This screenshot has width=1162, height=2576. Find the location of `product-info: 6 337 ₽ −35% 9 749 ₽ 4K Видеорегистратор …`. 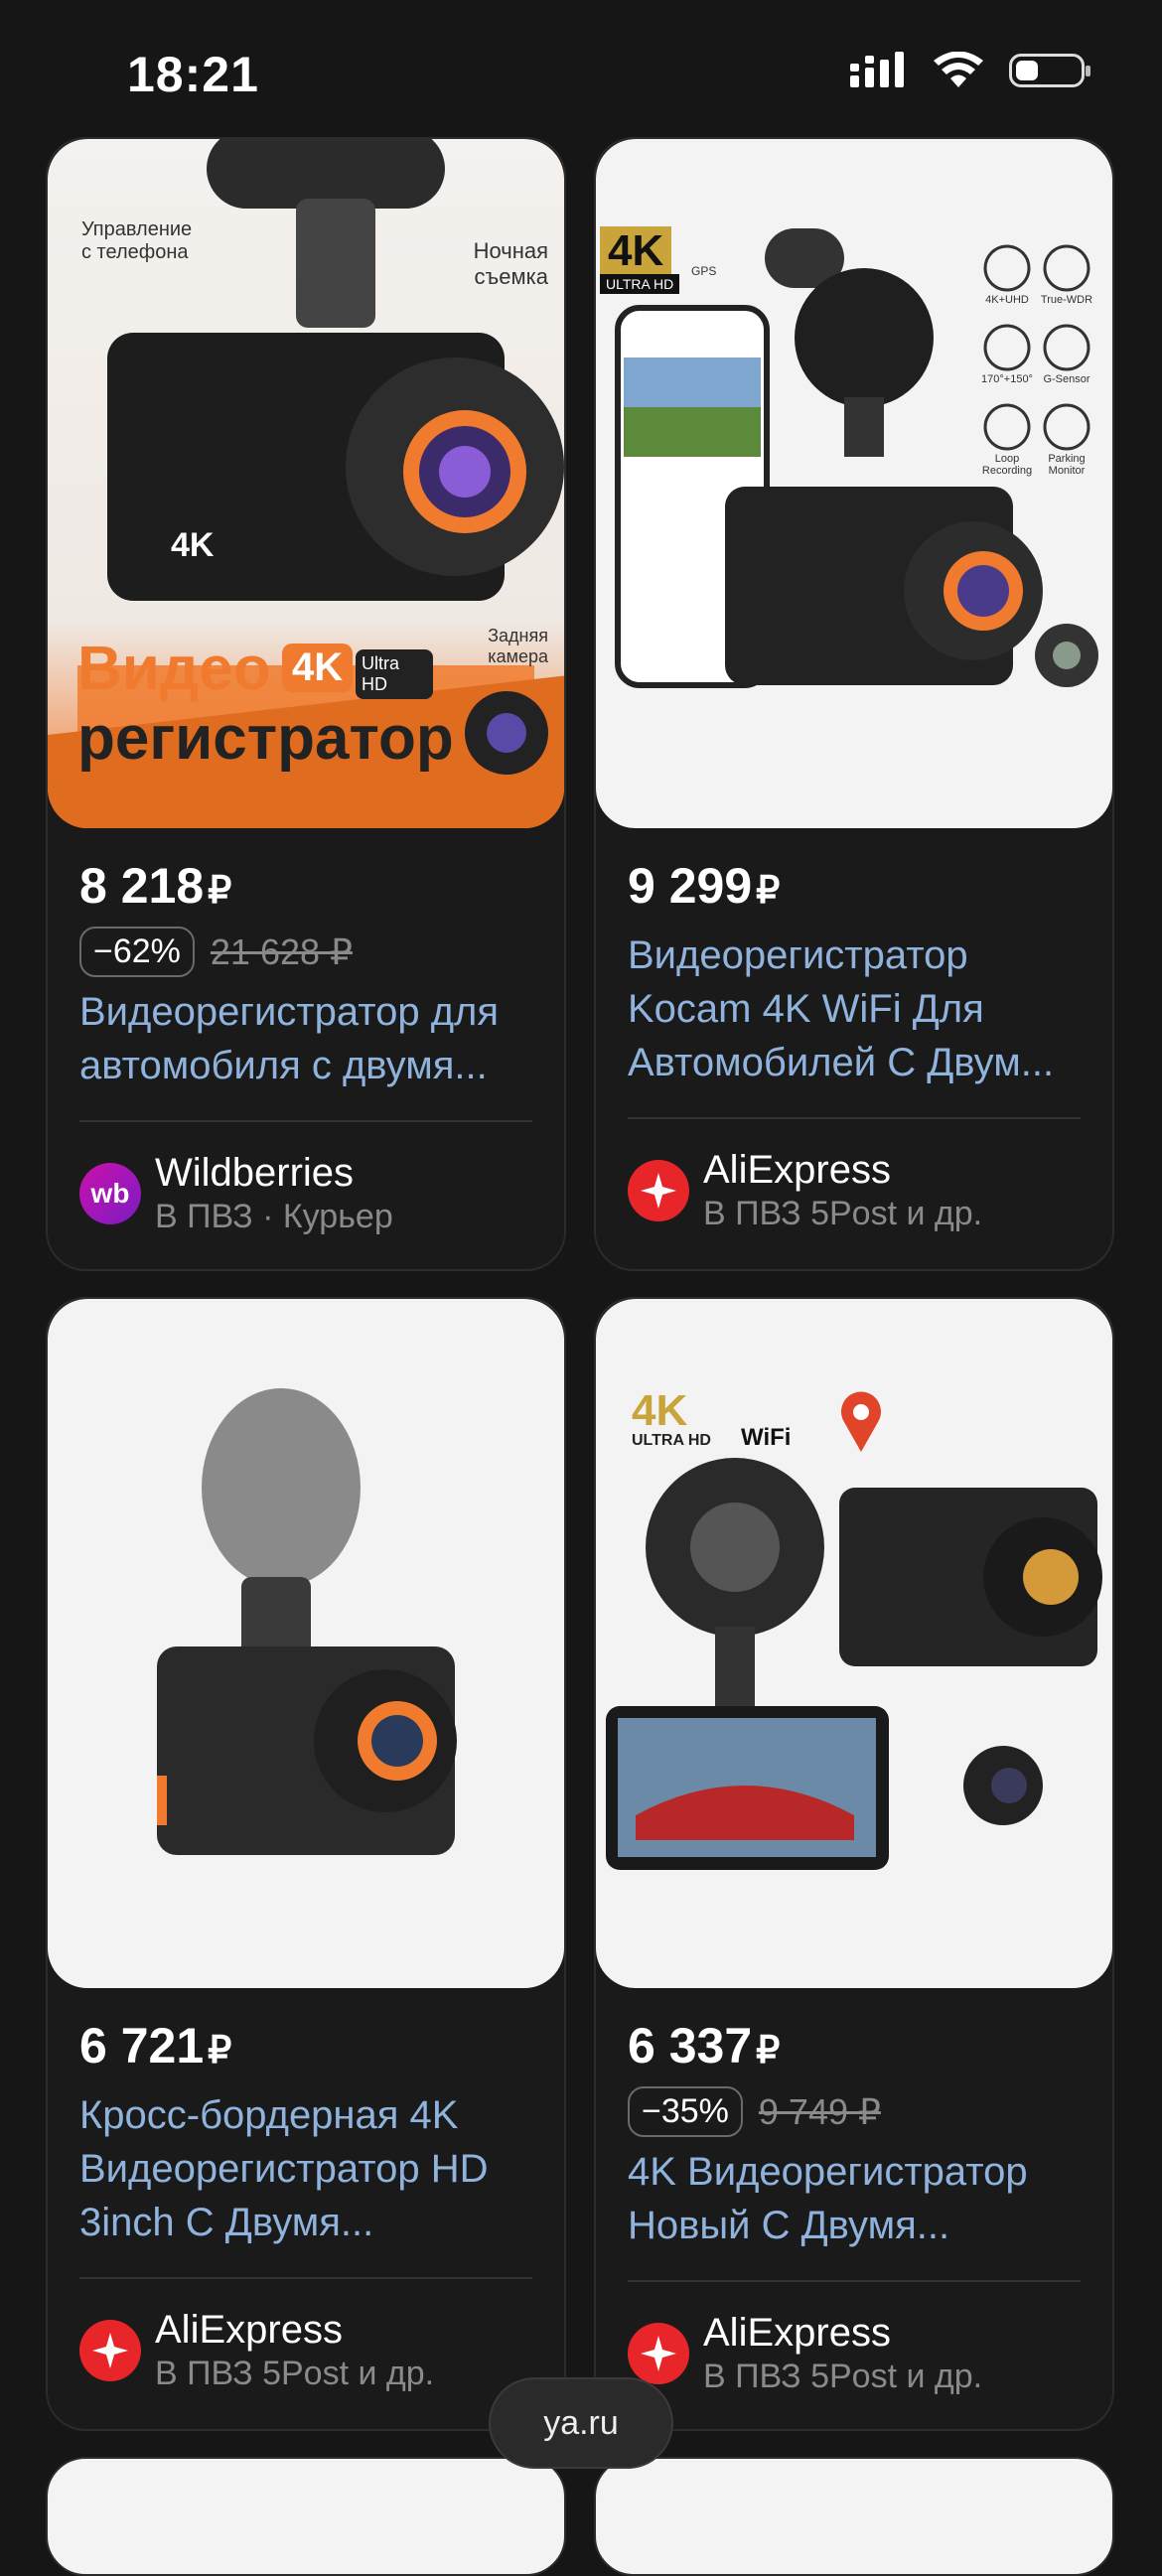

product-info: 6 337 ₽ −35% 9 749 ₽ 4K Видеорегистратор … is located at coordinates (854, 2207).